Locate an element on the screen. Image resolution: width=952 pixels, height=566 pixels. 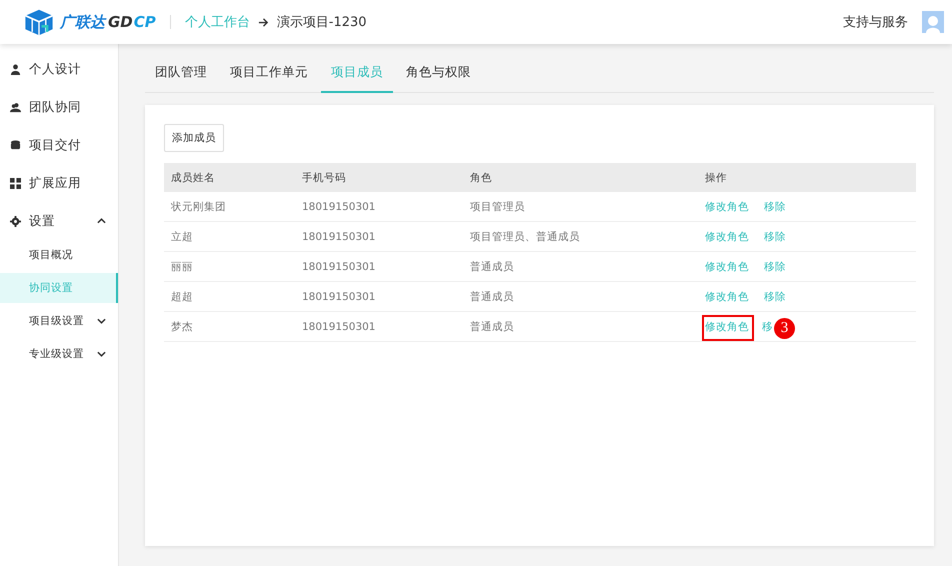
table-cell: 项目管理员 is located at coordinates (497, 206).